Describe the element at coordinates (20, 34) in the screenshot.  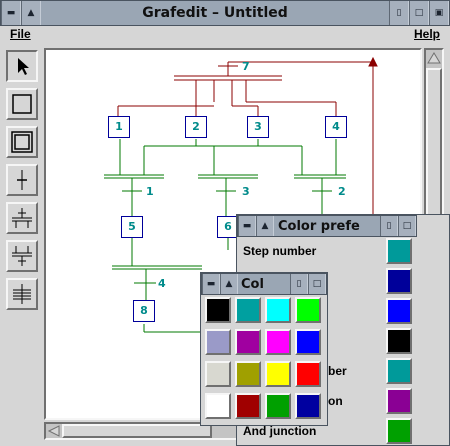
I see `menu-file: File` at that location.